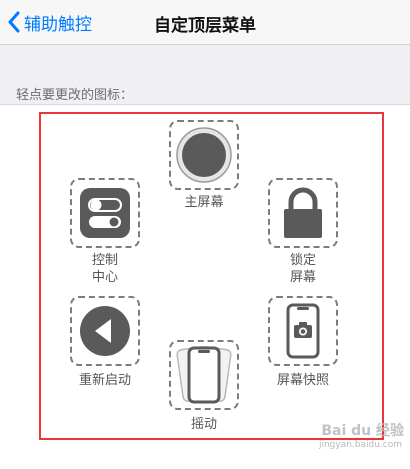 Image resolution: width=410 pixels, height=469 pixels. I want to click on control-center-toggles-icon, so click(105, 213).